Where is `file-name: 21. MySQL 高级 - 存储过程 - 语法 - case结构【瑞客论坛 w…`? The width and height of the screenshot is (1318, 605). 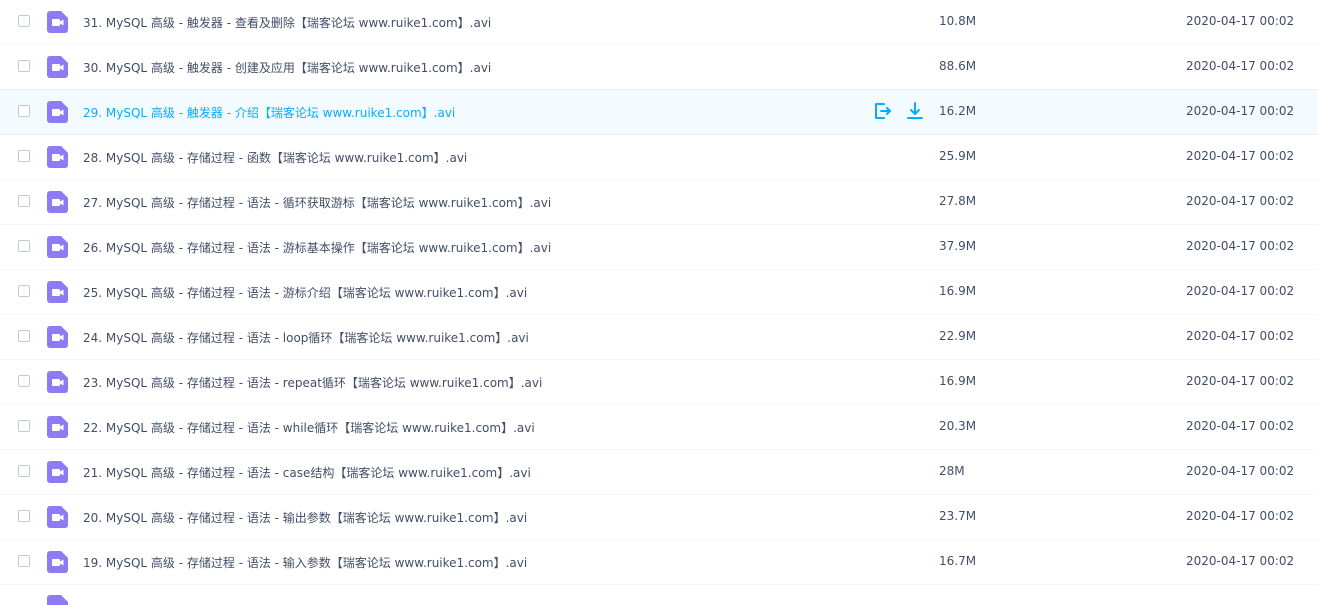
file-name: 21. MySQL 高级 - 存储过程 - 语法 - case结构【瑞客论坛 w… is located at coordinates (307, 472).